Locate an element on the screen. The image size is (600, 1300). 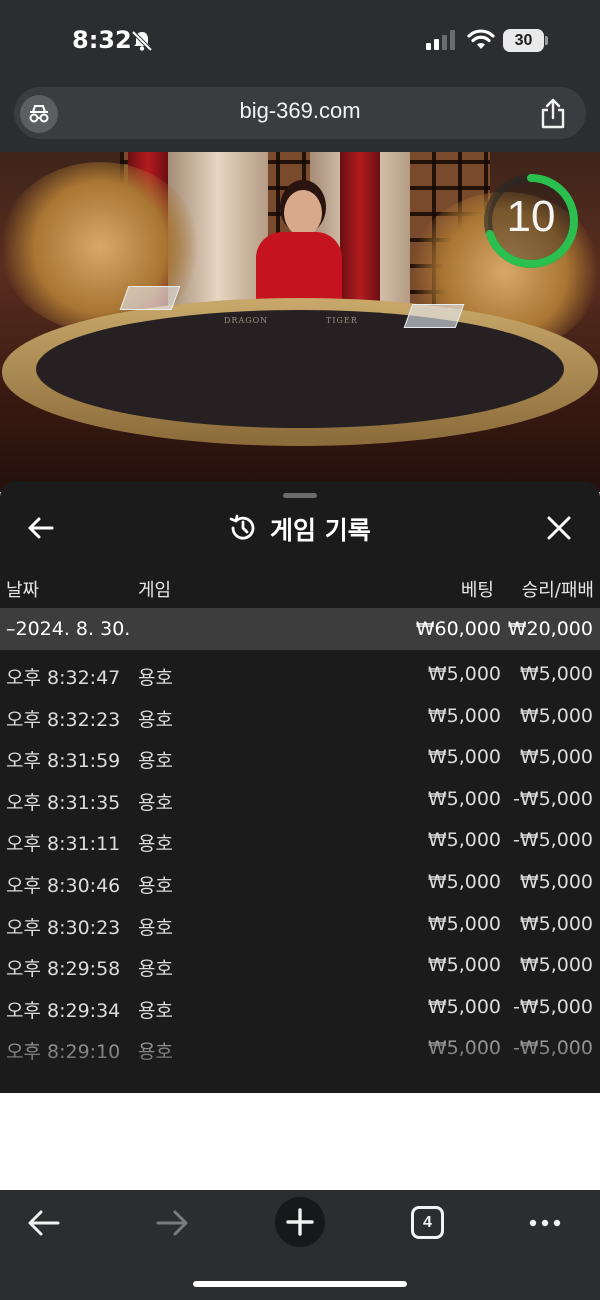
history-row: 오후 8:29:34 용호 ₩5,000 -₩5,000 is located at coordinates (300, 1007).